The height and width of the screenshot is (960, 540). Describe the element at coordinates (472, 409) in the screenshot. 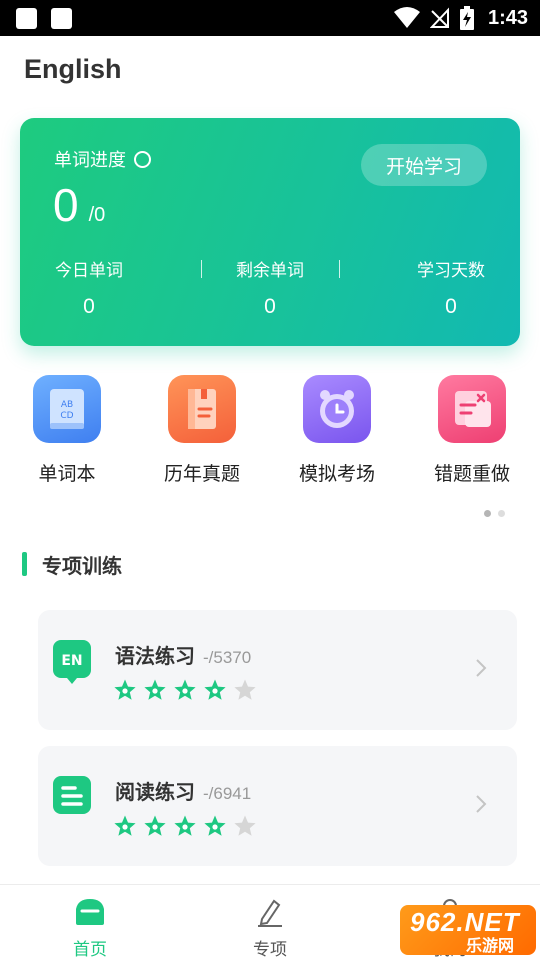

I see `mistake-note-icon` at that location.